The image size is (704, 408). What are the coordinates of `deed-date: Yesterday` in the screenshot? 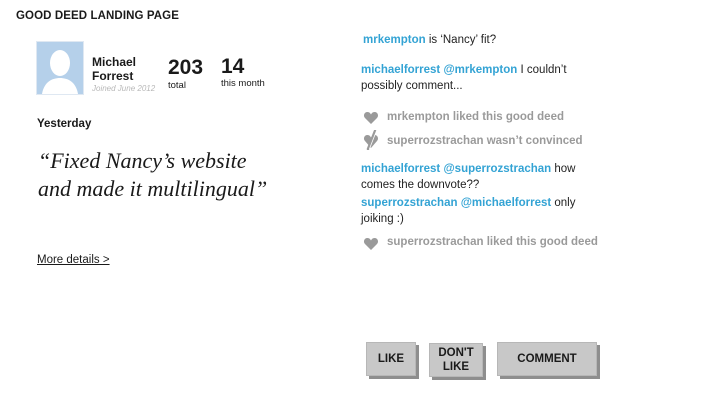 It's located at (64, 124).